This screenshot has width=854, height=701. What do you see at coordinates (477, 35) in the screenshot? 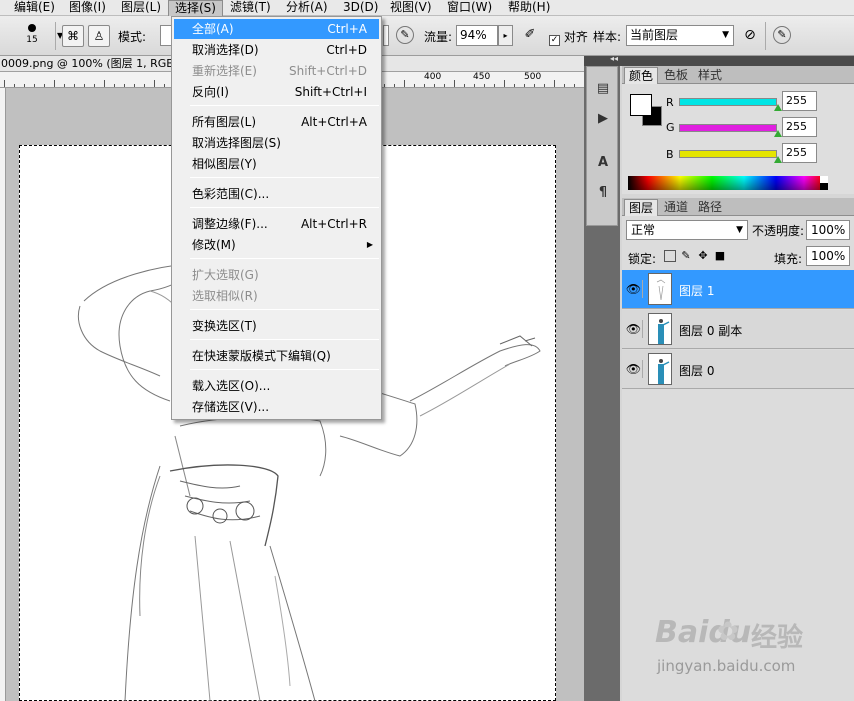
I see `flow-input: 94%` at bounding box center [477, 35].